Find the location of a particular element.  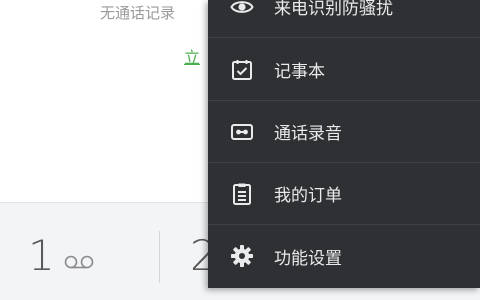

menu-item-call-recording: 通话录音 is located at coordinates (344, 132).